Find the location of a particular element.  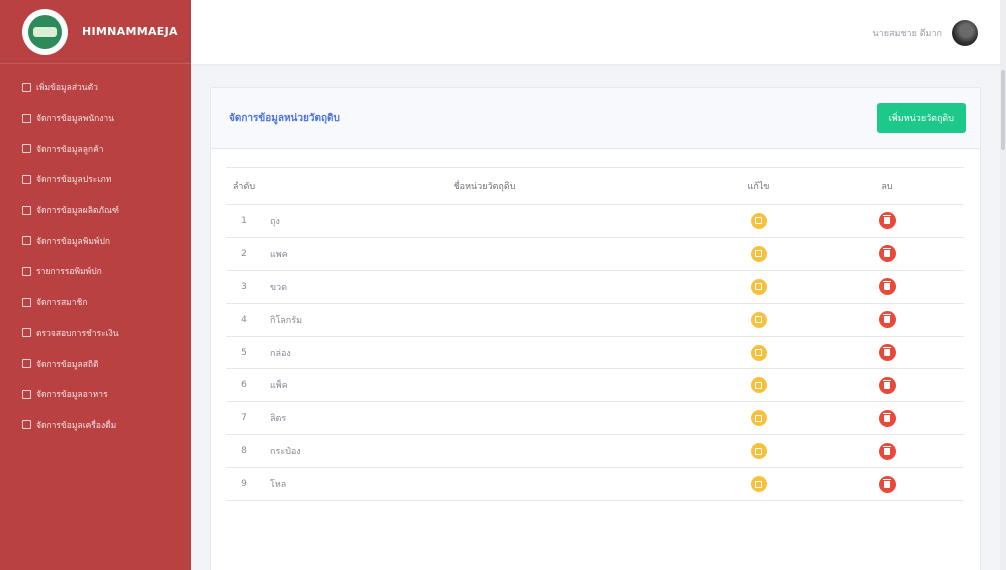

table-row: 4 กิโลกรัม is located at coordinates (595, 320).